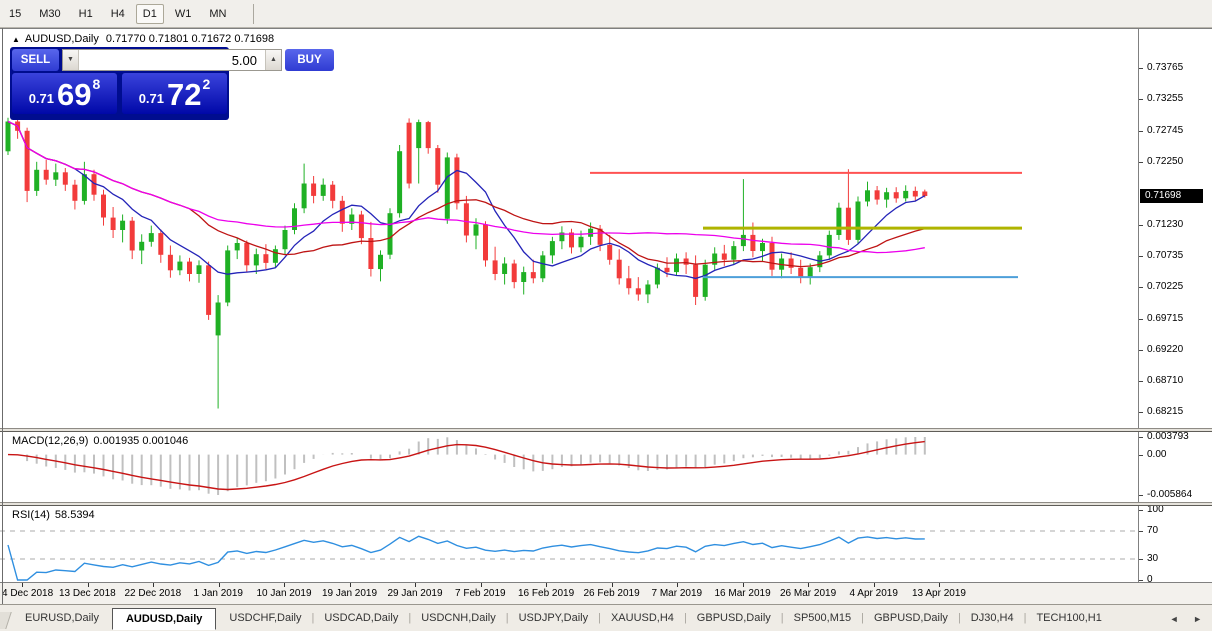 Image resolution: width=1212 pixels, height=631 pixels. I want to click on buy-button: BUY, so click(309, 60).